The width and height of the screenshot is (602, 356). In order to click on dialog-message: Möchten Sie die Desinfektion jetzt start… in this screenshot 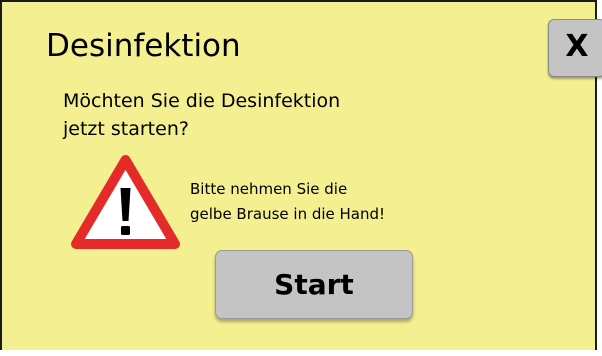, I will do `click(243, 115)`.